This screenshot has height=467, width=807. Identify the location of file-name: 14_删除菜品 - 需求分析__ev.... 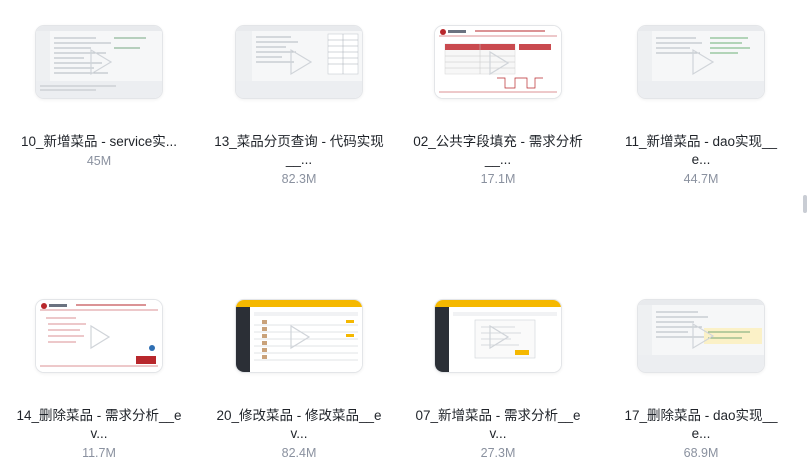
(99, 425).